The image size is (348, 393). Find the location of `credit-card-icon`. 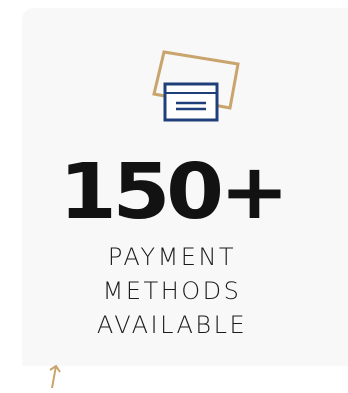

credit-card-icon is located at coordinates (196, 86).